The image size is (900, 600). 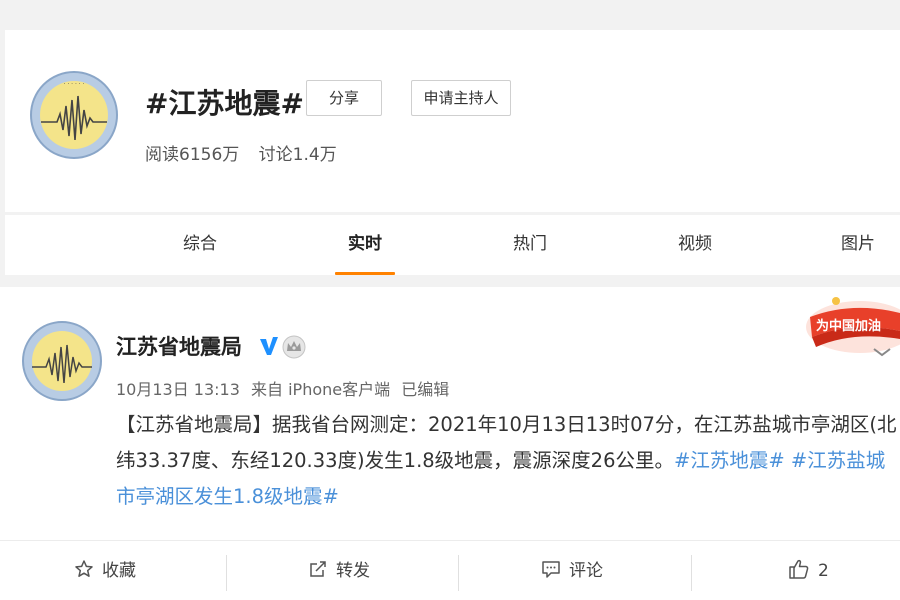 What do you see at coordinates (62, 361) in the screenshot?
I see `author-avatar` at bounding box center [62, 361].